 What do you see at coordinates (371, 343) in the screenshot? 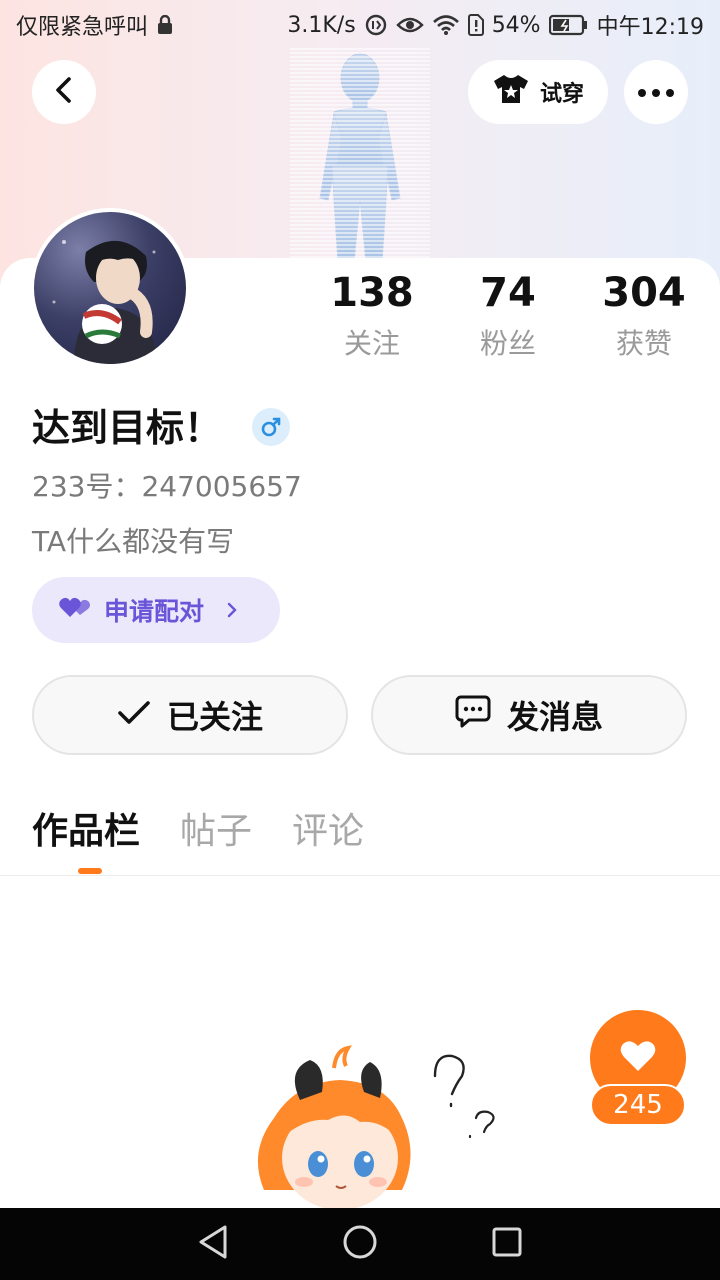
I see `stat-following-label: 关注` at bounding box center [371, 343].